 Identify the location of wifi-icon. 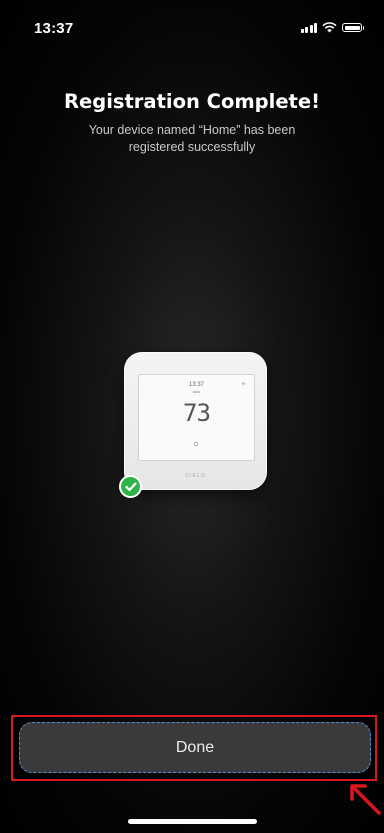
(329, 27).